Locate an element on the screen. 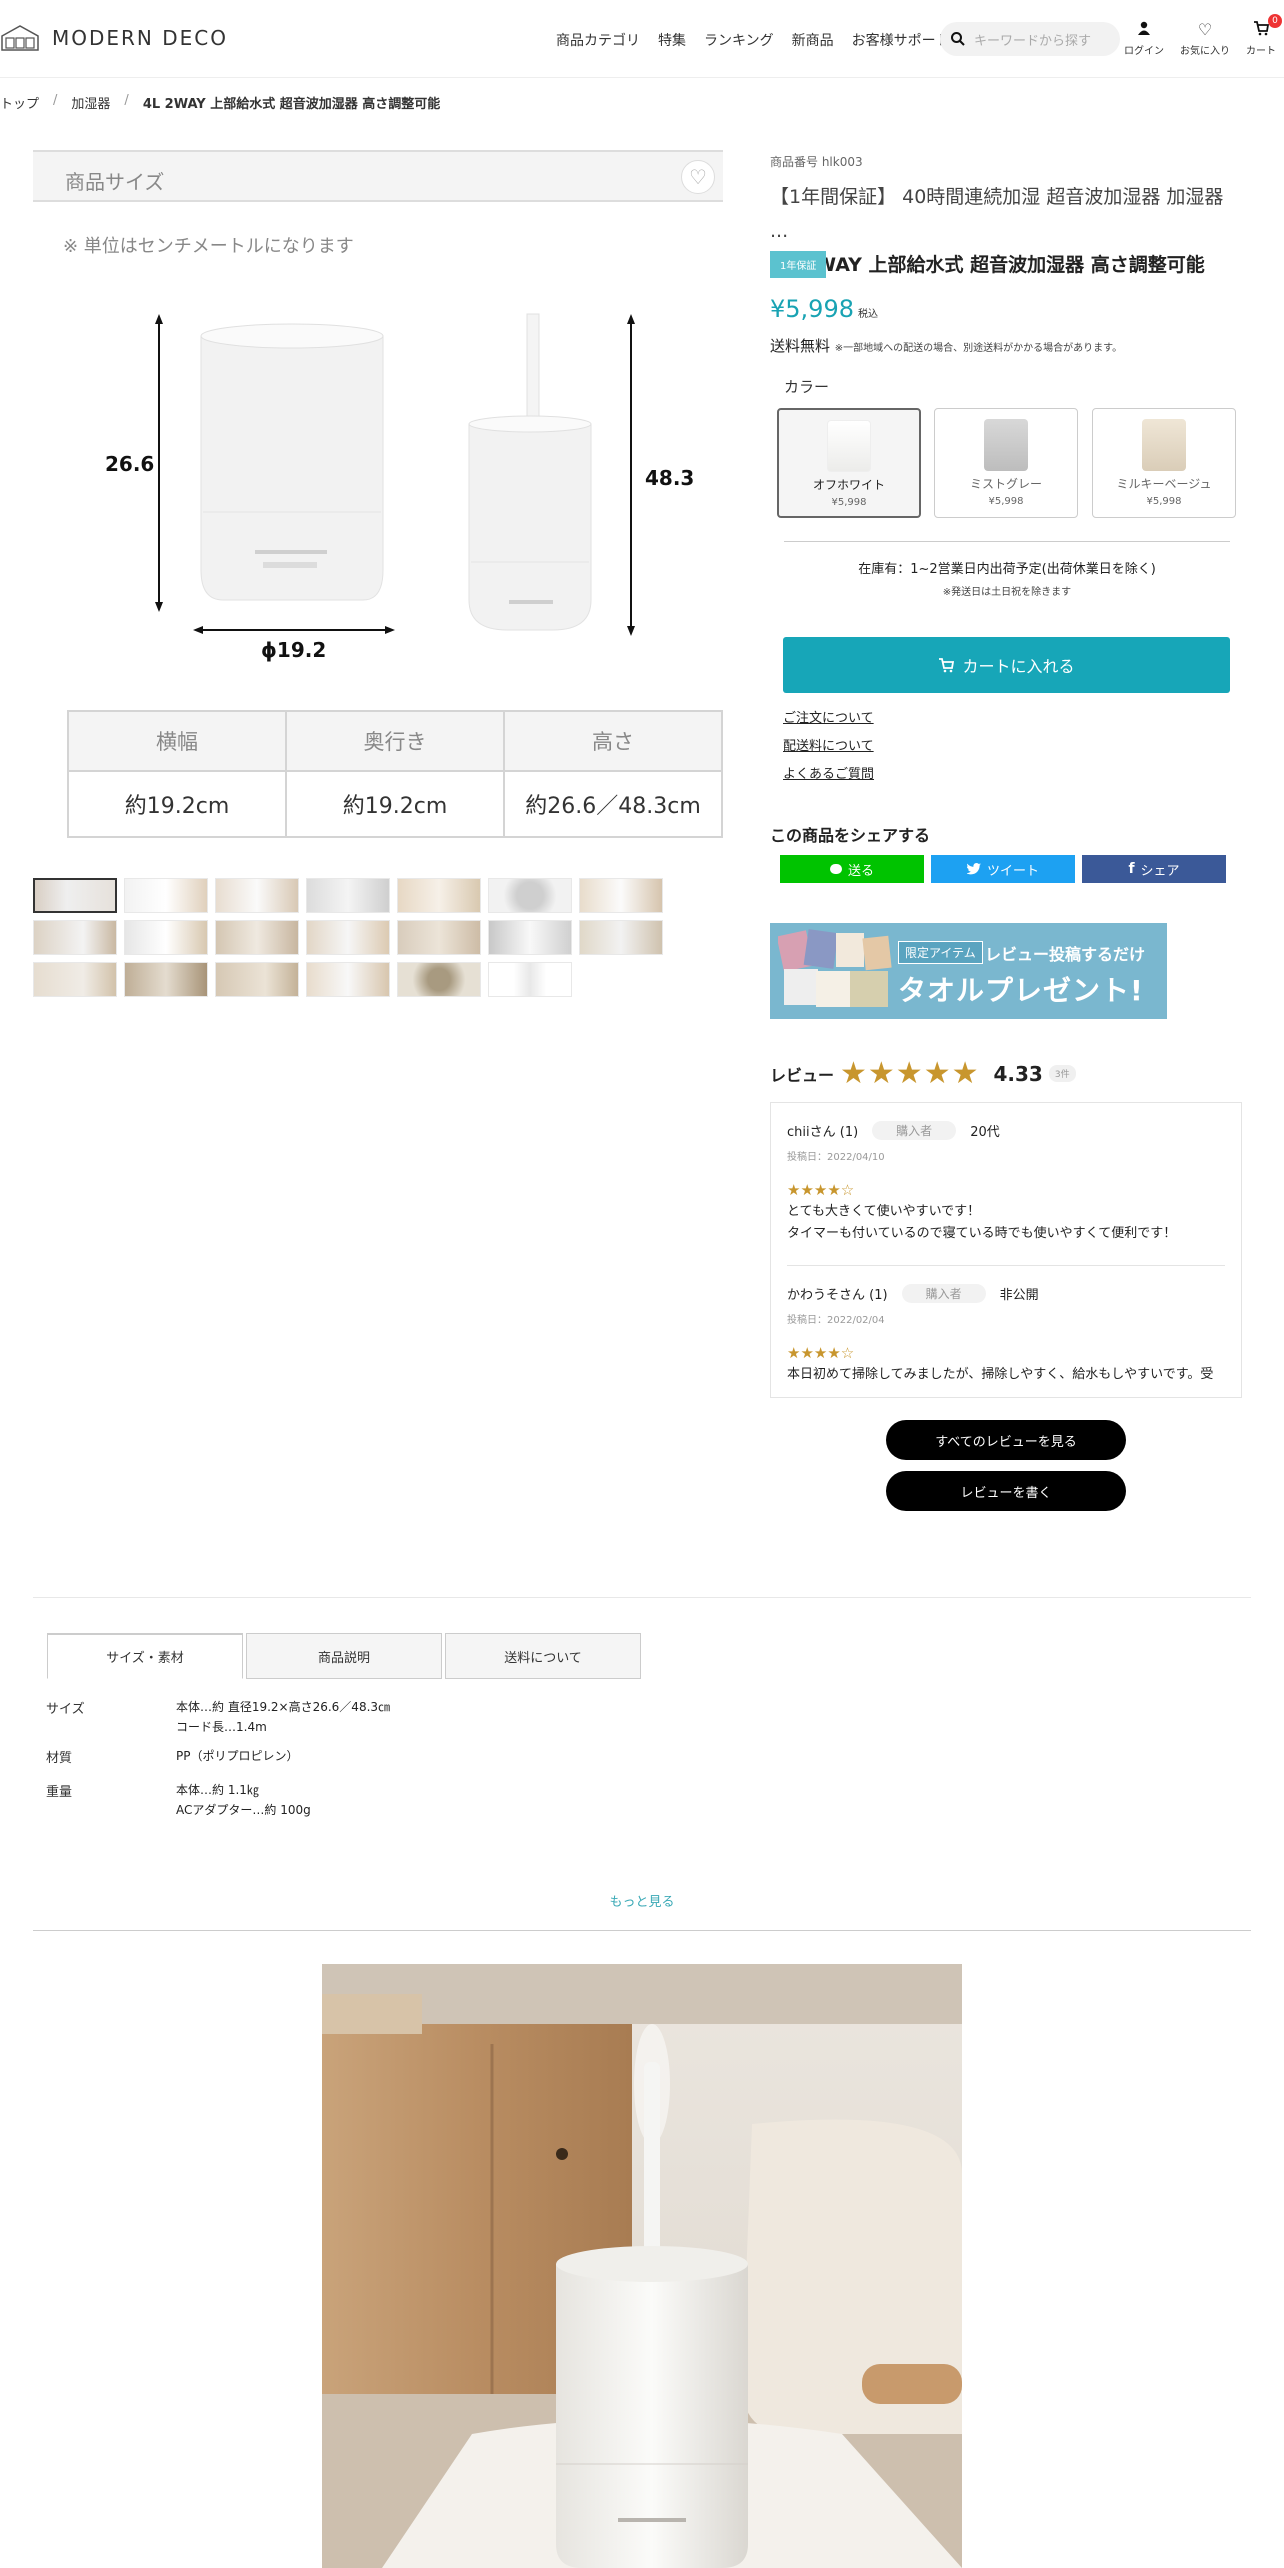 This screenshot has width=1284, height=2568. line-share-button: 送る is located at coordinates (852, 869).